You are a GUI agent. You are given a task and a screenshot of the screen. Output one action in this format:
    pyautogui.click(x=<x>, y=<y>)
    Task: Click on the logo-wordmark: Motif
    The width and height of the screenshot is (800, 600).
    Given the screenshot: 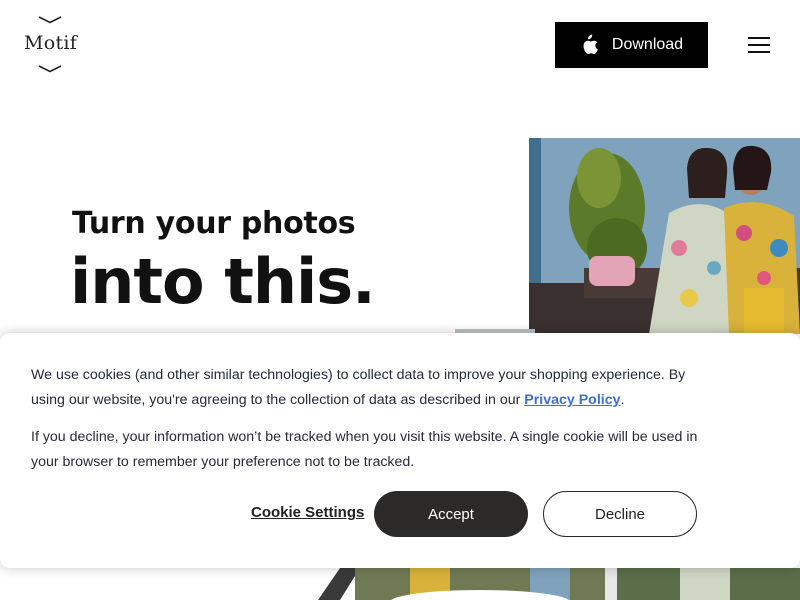 What is the action you would take?
    pyautogui.click(x=51, y=43)
    